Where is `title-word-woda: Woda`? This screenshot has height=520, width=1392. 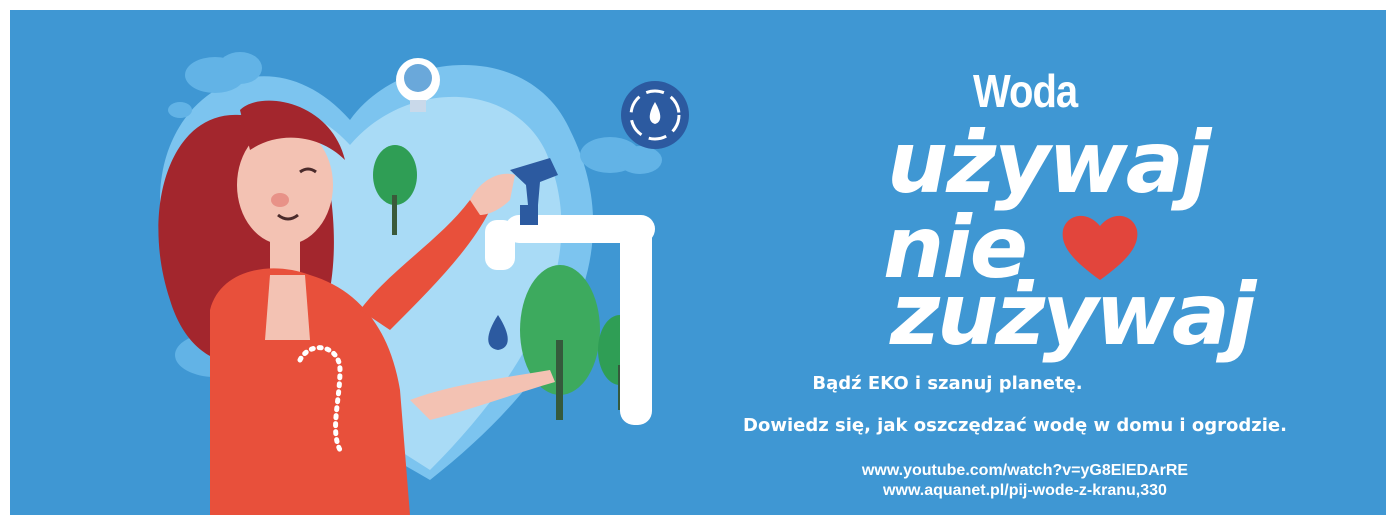
title-word-woda: Woda is located at coordinates (1025, 92).